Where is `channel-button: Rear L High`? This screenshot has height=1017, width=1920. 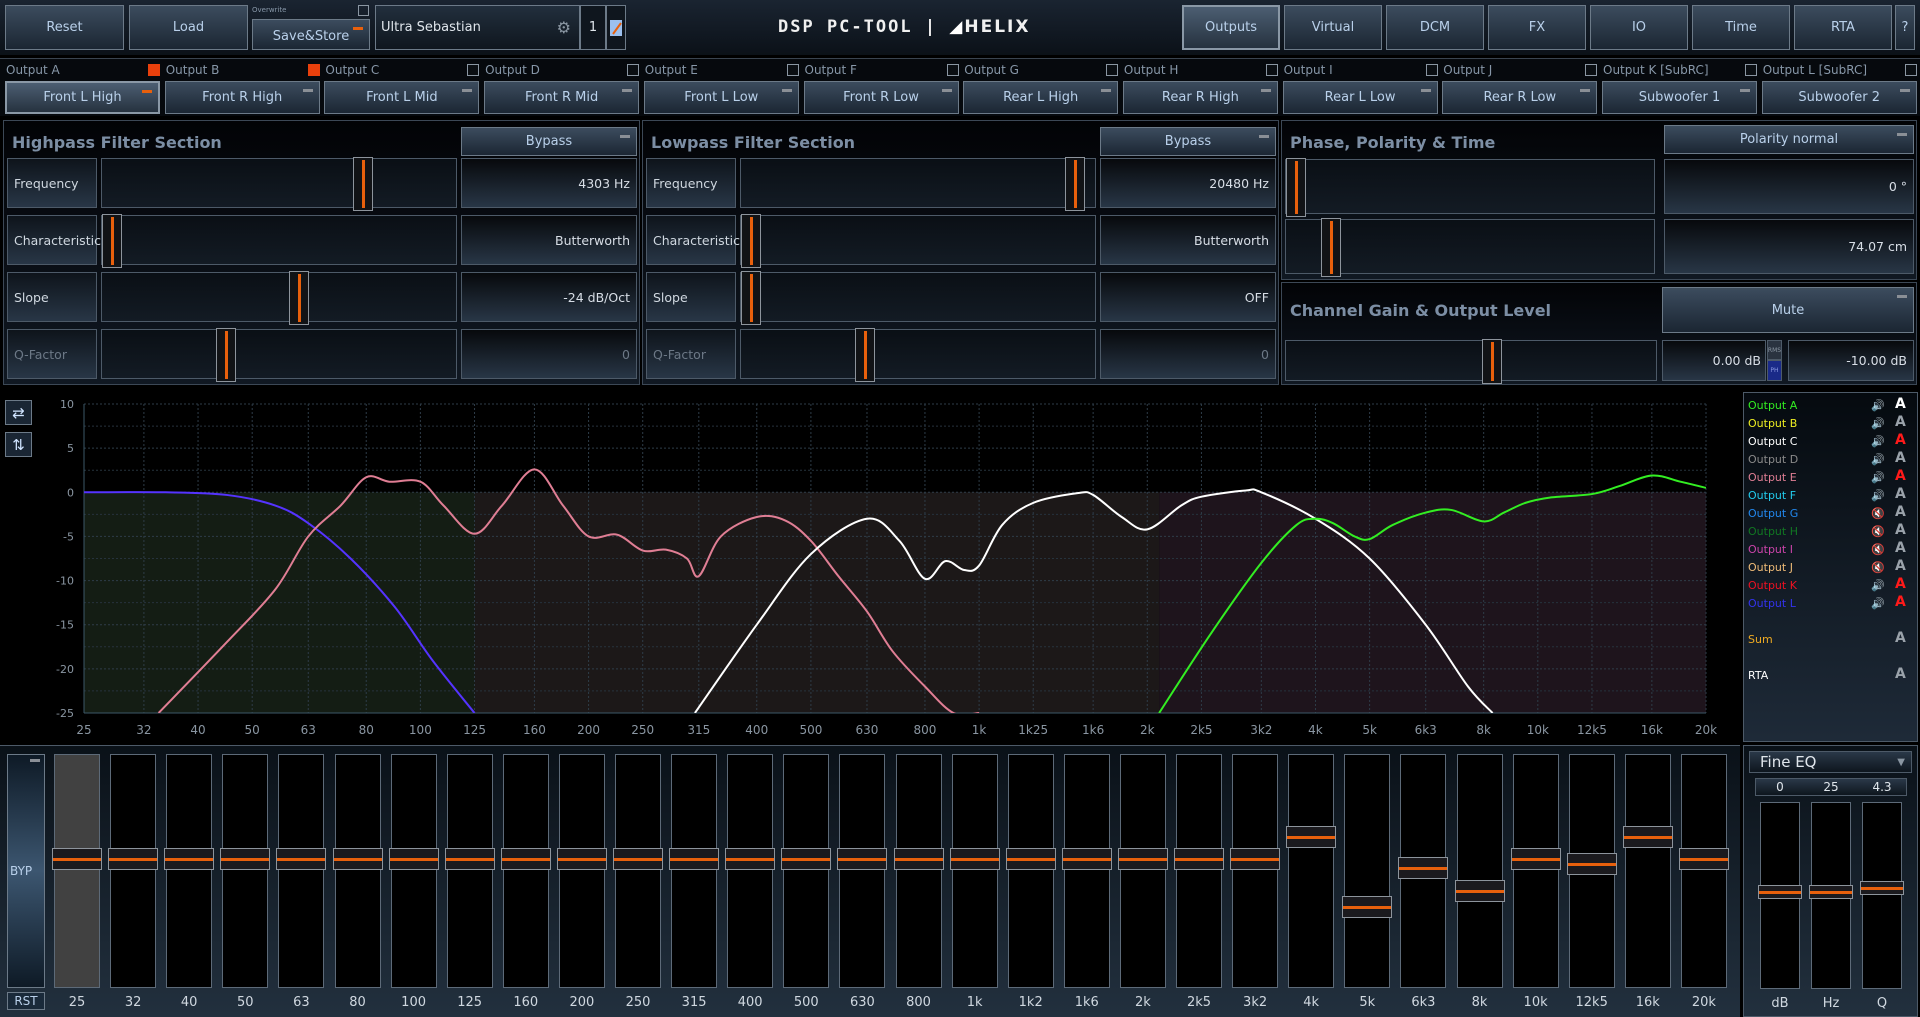 channel-button: Rear L High is located at coordinates (1041, 97).